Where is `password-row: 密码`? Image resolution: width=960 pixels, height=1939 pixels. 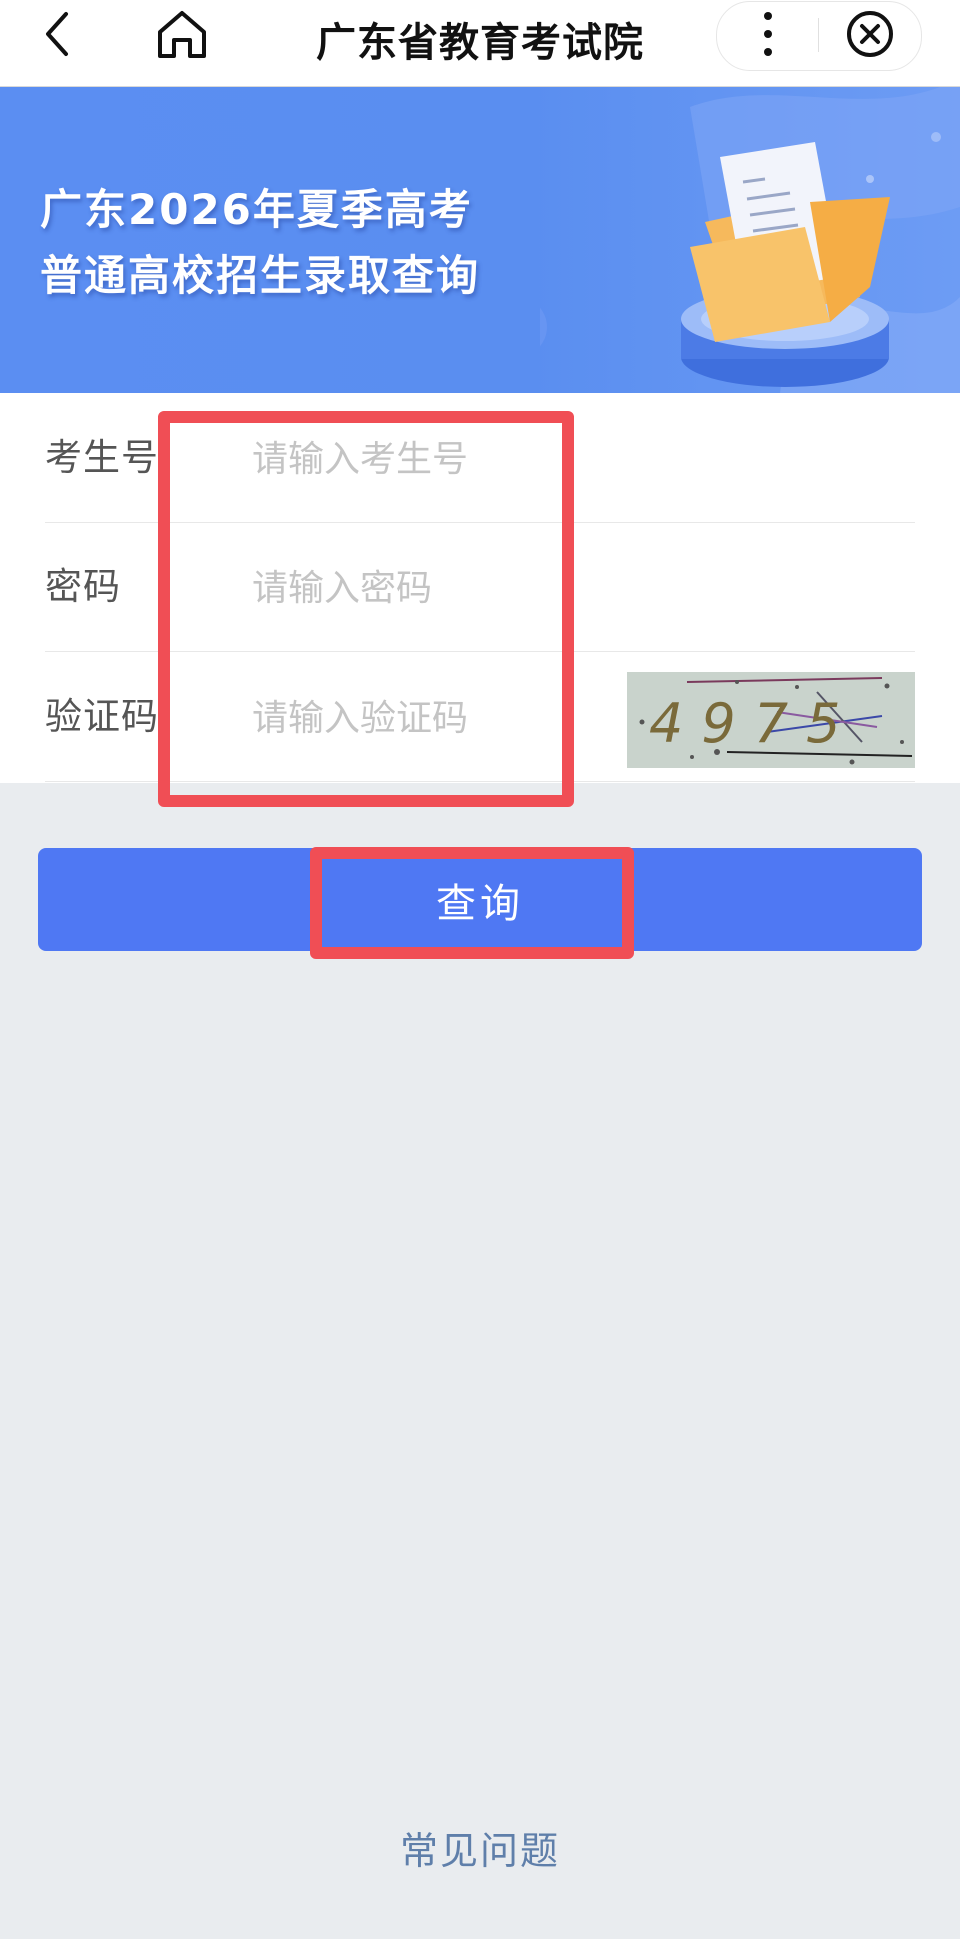 password-row: 密码 is located at coordinates (480, 587).